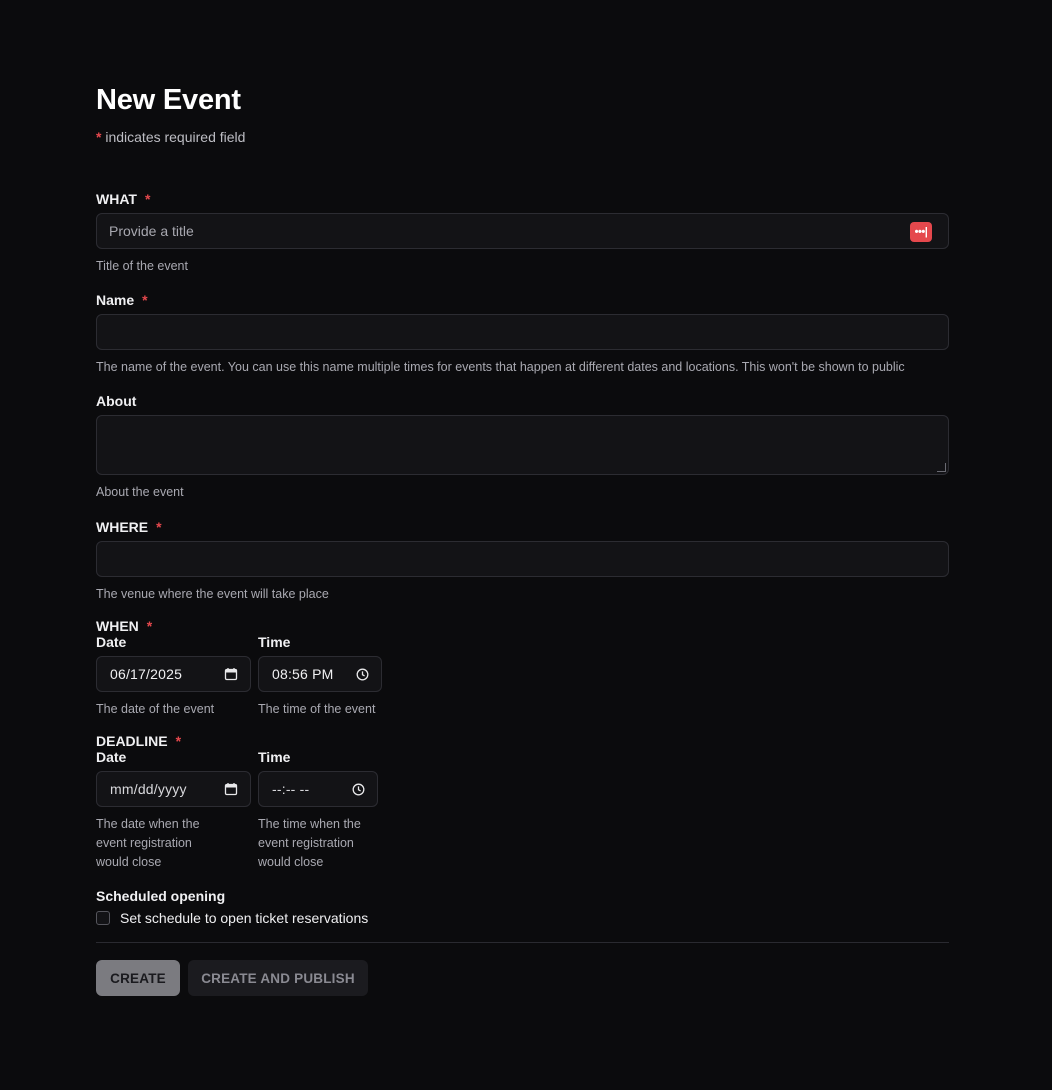  I want to click on name-label: Name *, so click(522, 300).